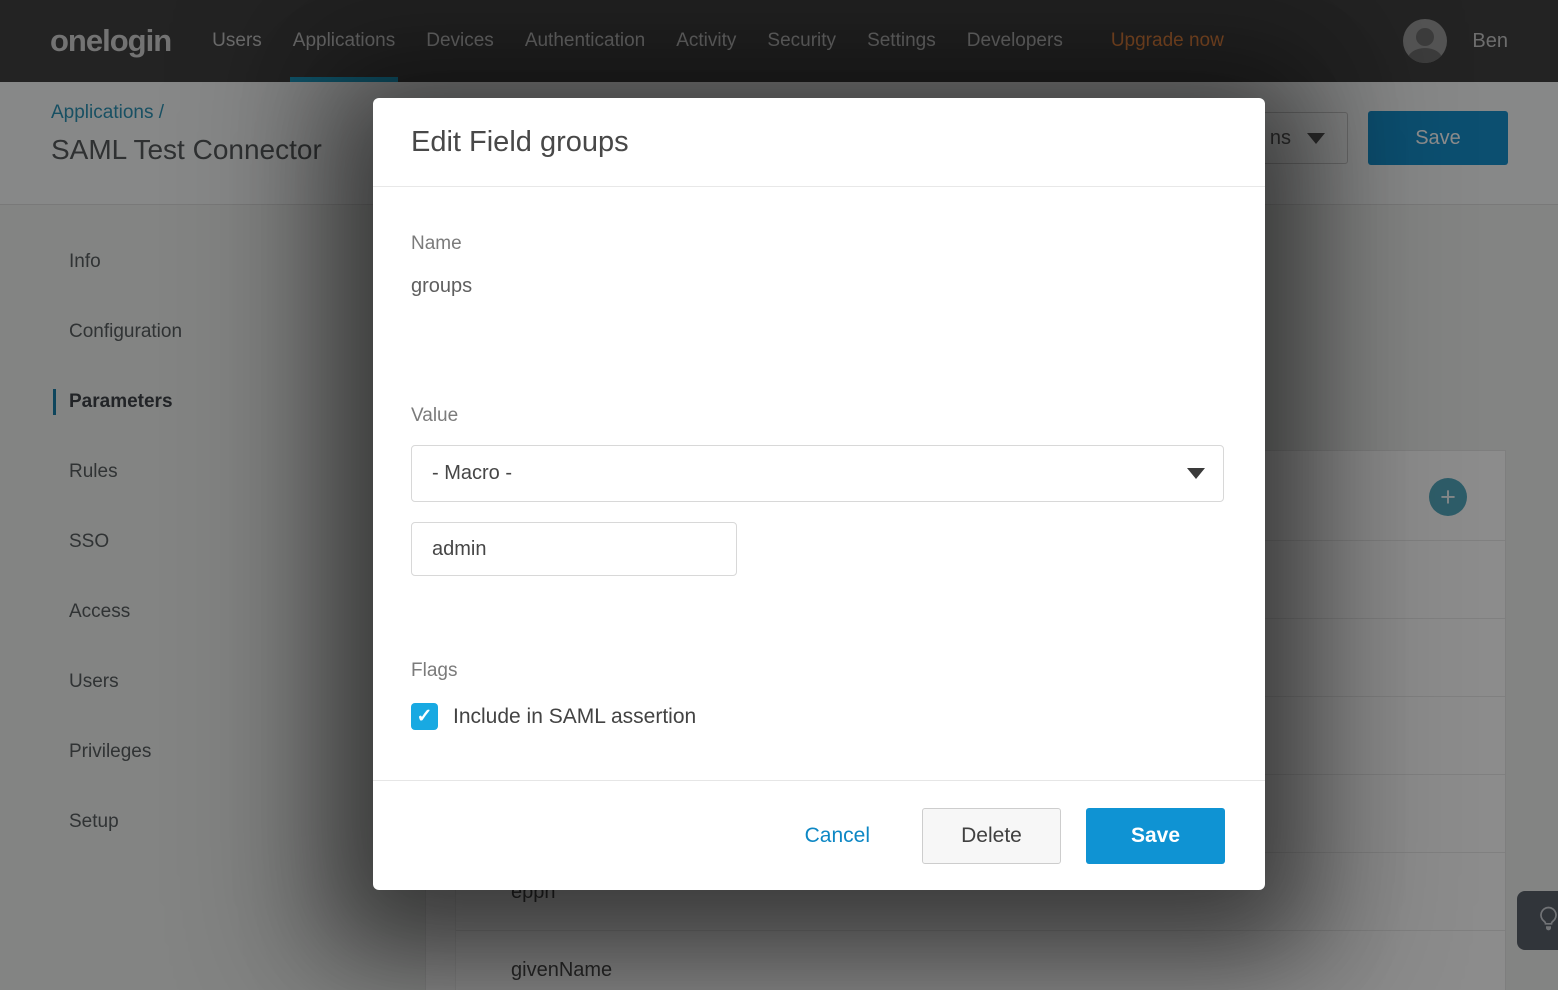 Image resolution: width=1558 pixels, height=990 pixels. I want to click on name-label: Name, so click(436, 243).